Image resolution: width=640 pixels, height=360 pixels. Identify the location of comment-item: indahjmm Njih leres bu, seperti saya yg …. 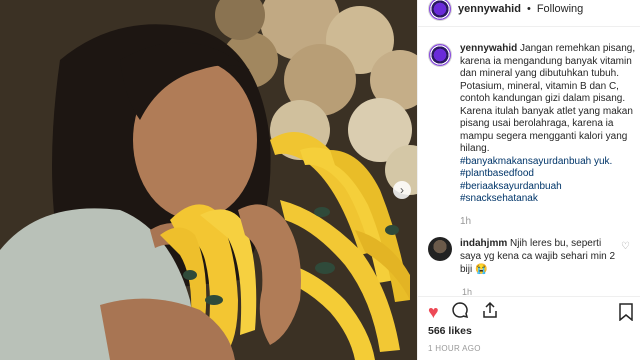
(533, 256).